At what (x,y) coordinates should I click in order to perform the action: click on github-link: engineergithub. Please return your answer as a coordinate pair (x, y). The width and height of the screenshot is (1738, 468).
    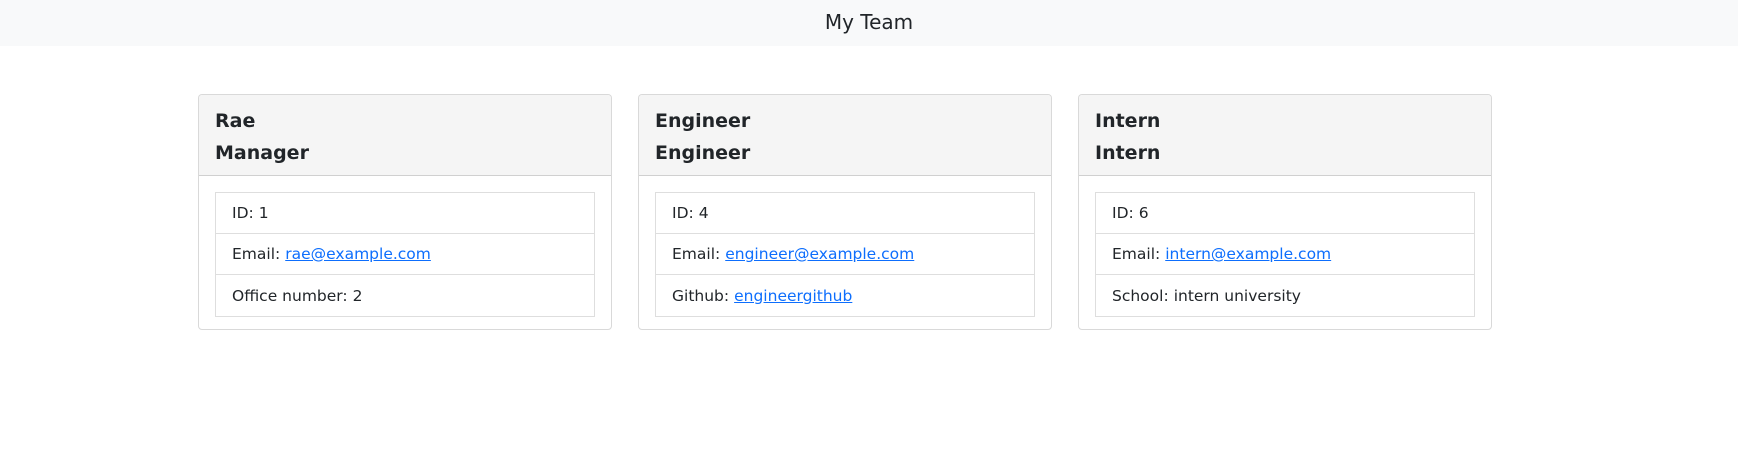
    Looking at the image, I should click on (793, 296).